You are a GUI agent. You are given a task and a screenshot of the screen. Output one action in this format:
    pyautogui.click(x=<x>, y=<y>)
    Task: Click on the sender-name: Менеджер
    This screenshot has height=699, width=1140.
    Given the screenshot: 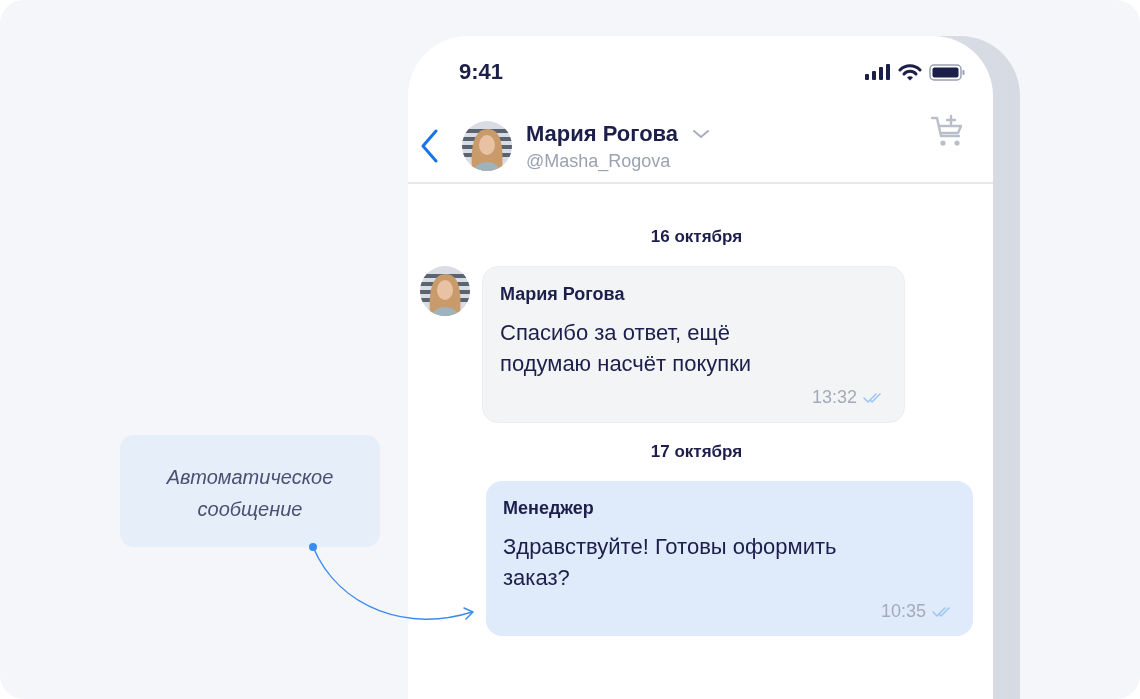 What is the action you would take?
    pyautogui.click(x=549, y=508)
    